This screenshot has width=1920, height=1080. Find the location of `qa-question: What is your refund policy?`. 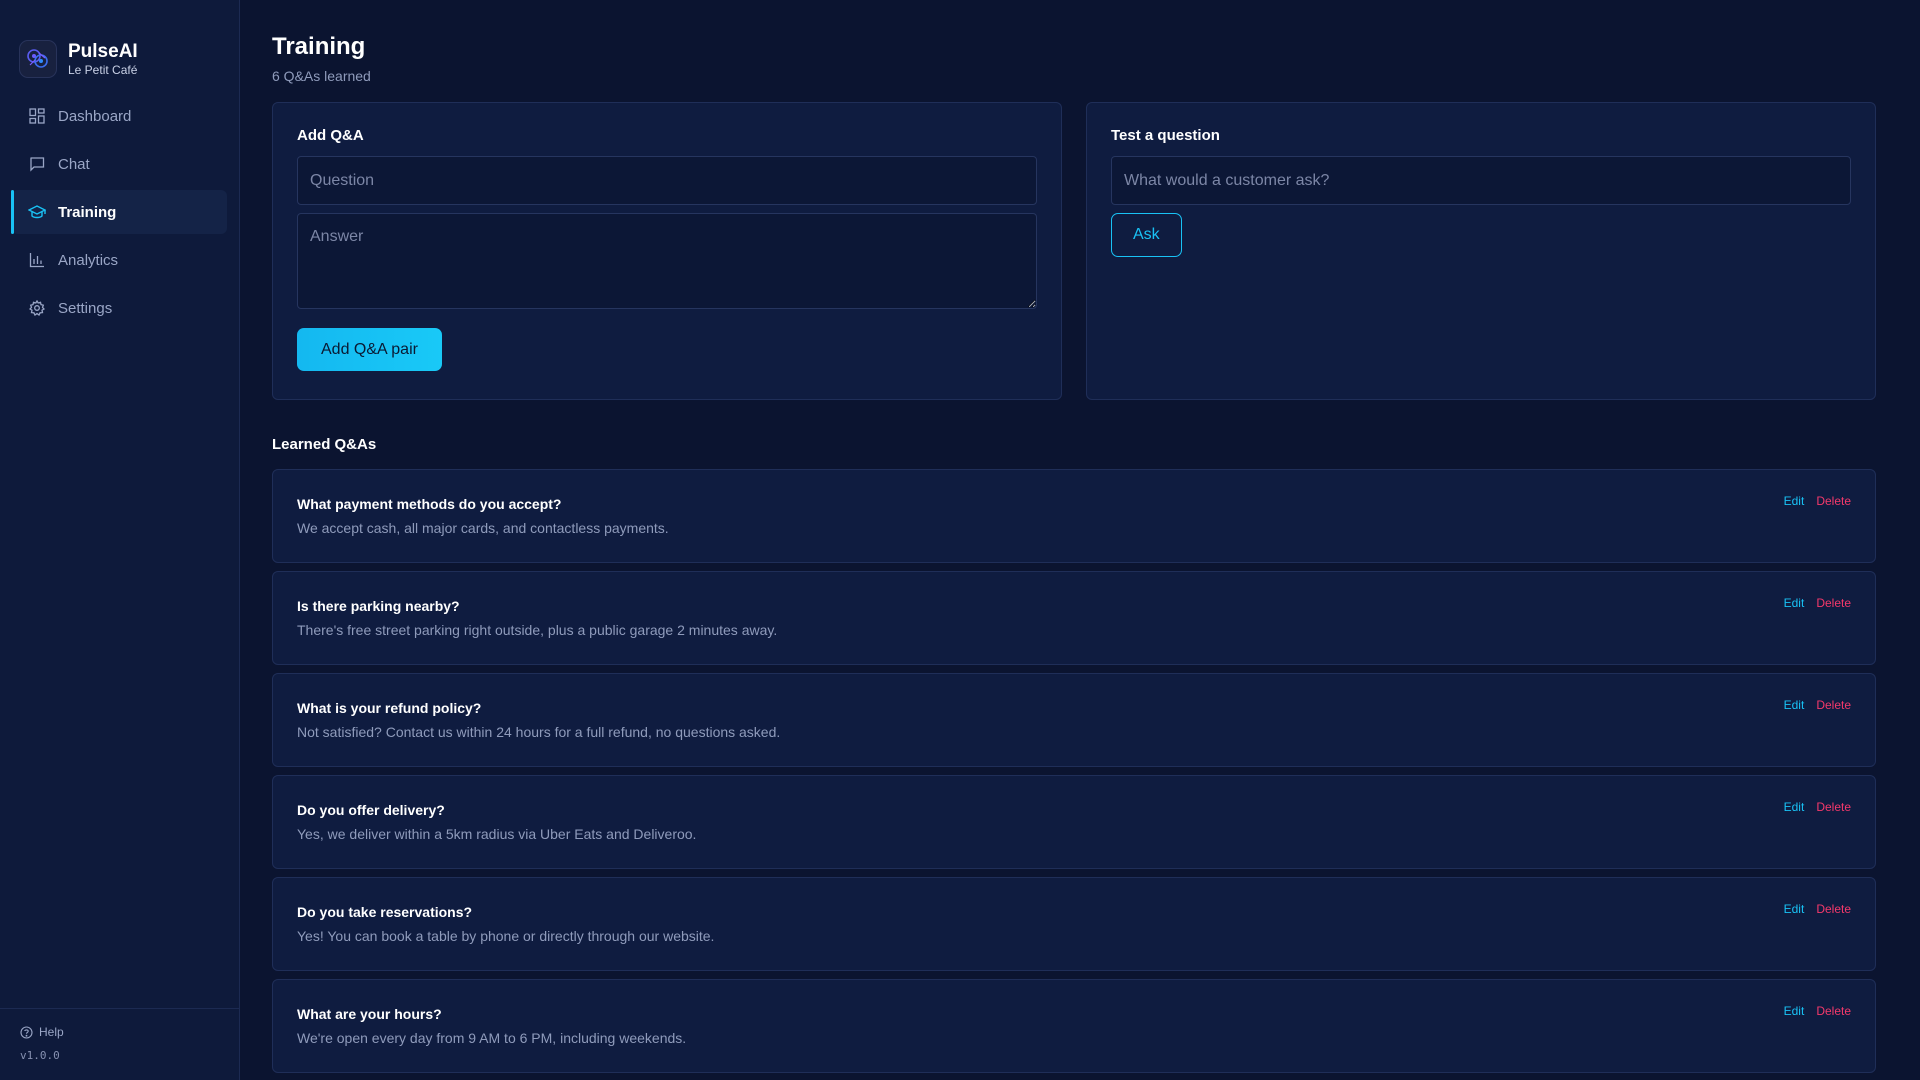

qa-question: What is your refund policy? is located at coordinates (389, 708).